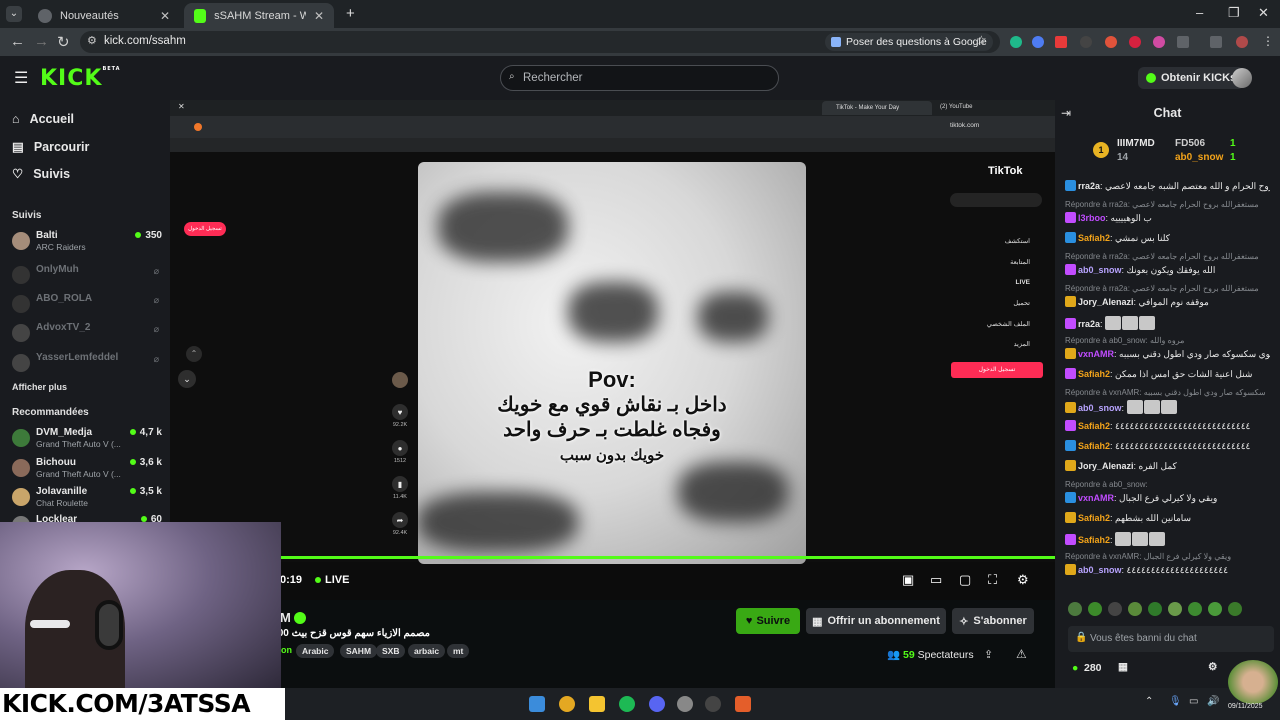  Describe the element at coordinates (165, 16) in the screenshot. I see `close-icon: ✕` at that location.